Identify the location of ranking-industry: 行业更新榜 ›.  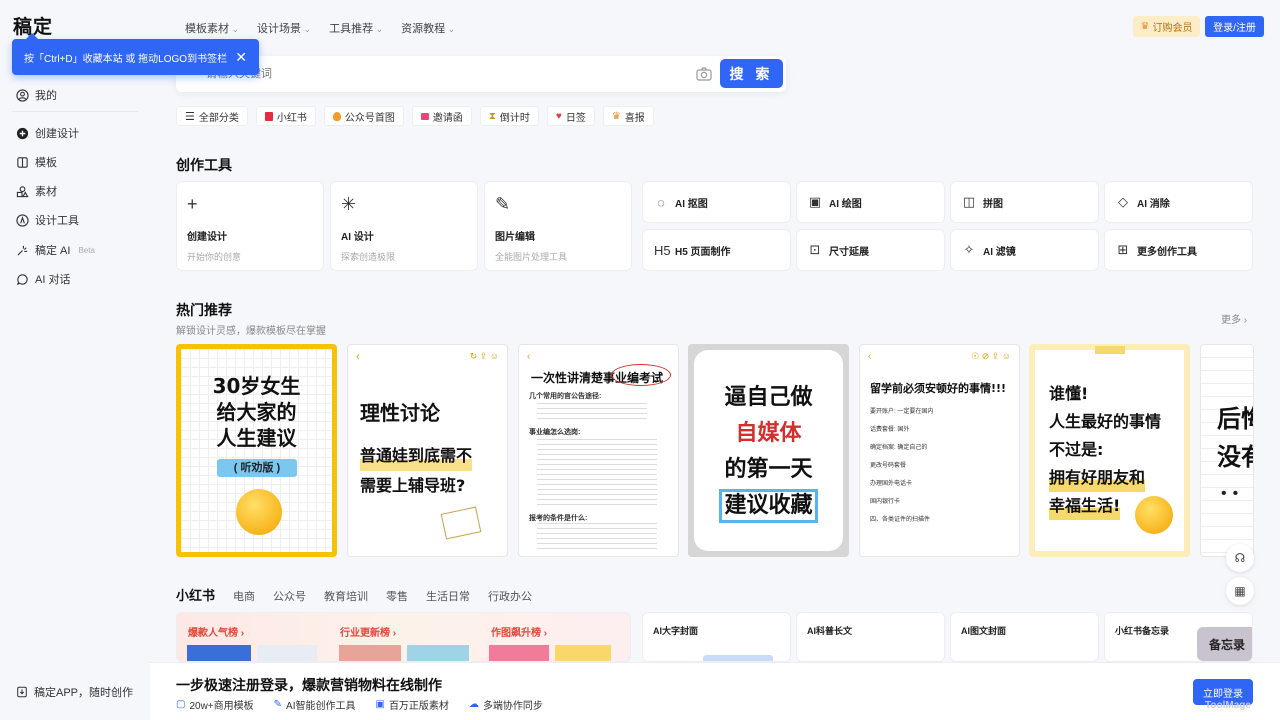
(368, 631).